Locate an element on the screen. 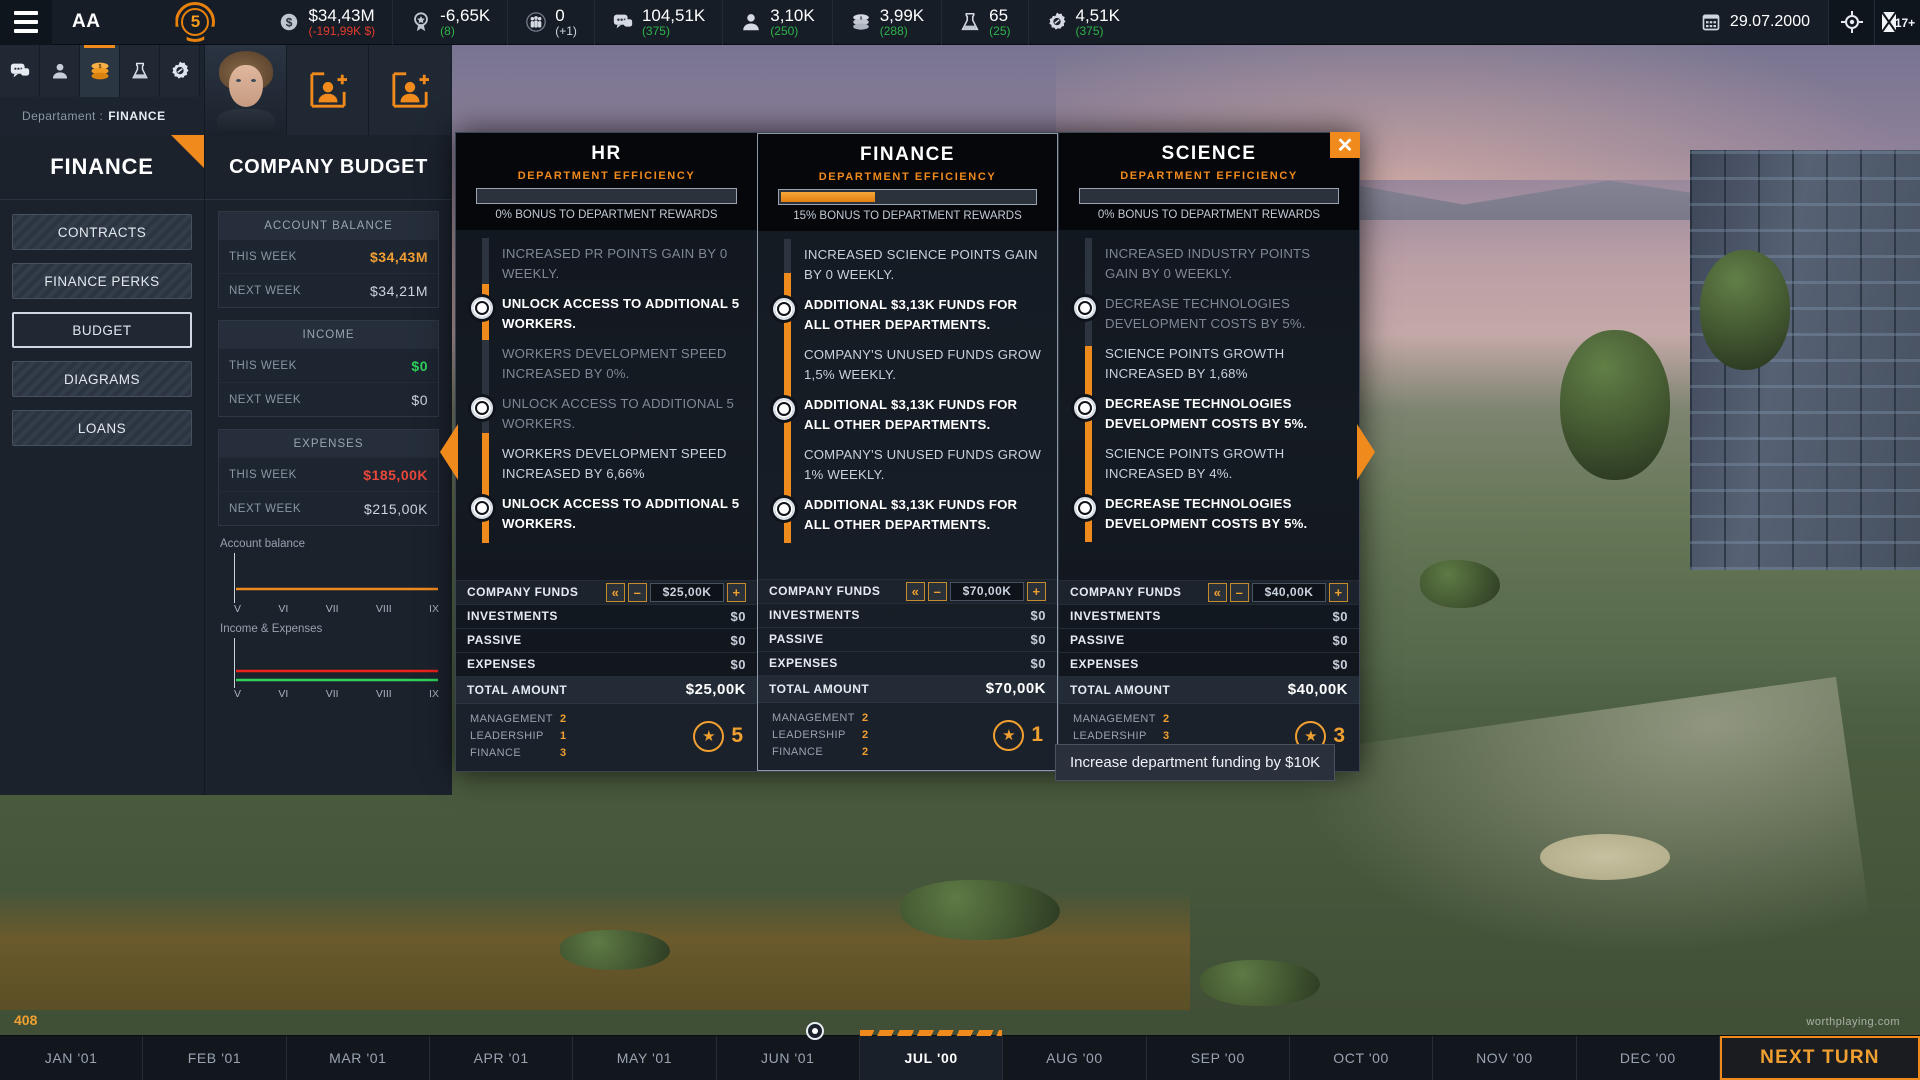 Image resolution: width=1920 pixels, height=1080 pixels. timeline-month-dec-00: DEC '00 is located at coordinates (1648, 1058).